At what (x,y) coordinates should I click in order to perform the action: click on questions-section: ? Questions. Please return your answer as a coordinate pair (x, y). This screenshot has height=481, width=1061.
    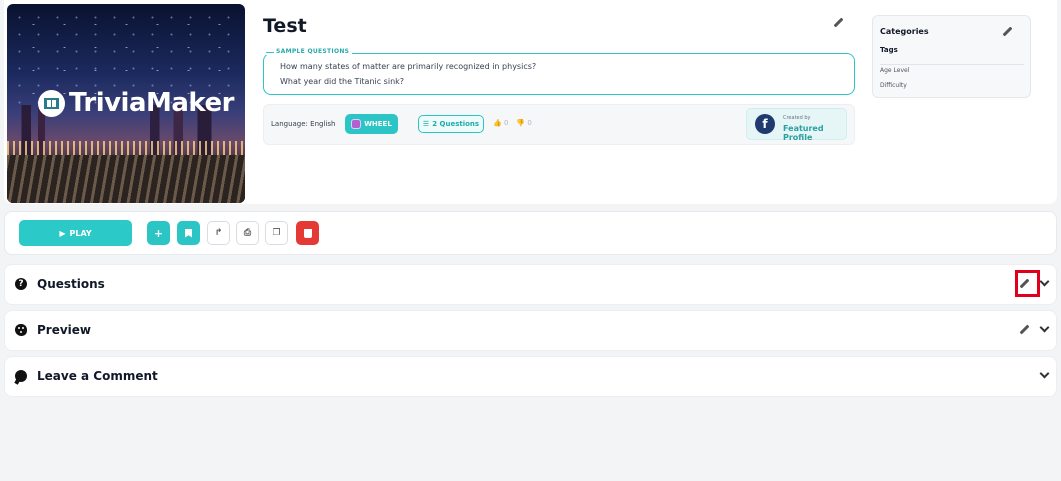
    Looking at the image, I should click on (530, 284).